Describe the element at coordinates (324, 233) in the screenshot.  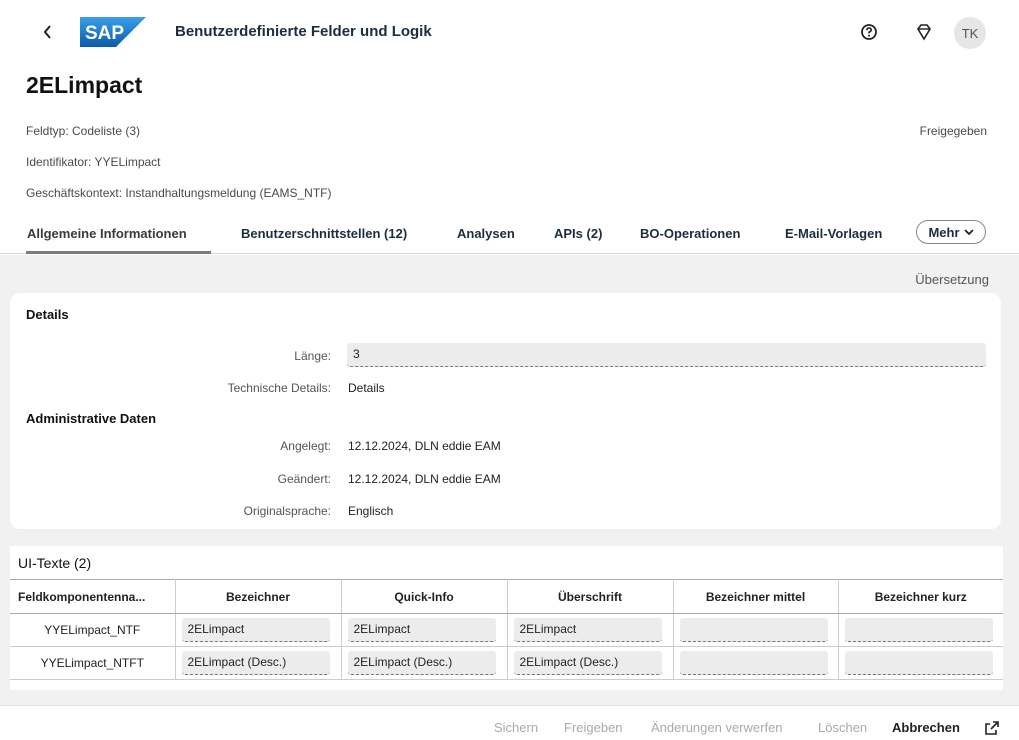
I see `tab-user-interfaces: Benutzerschnittstellen (12)` at that location.